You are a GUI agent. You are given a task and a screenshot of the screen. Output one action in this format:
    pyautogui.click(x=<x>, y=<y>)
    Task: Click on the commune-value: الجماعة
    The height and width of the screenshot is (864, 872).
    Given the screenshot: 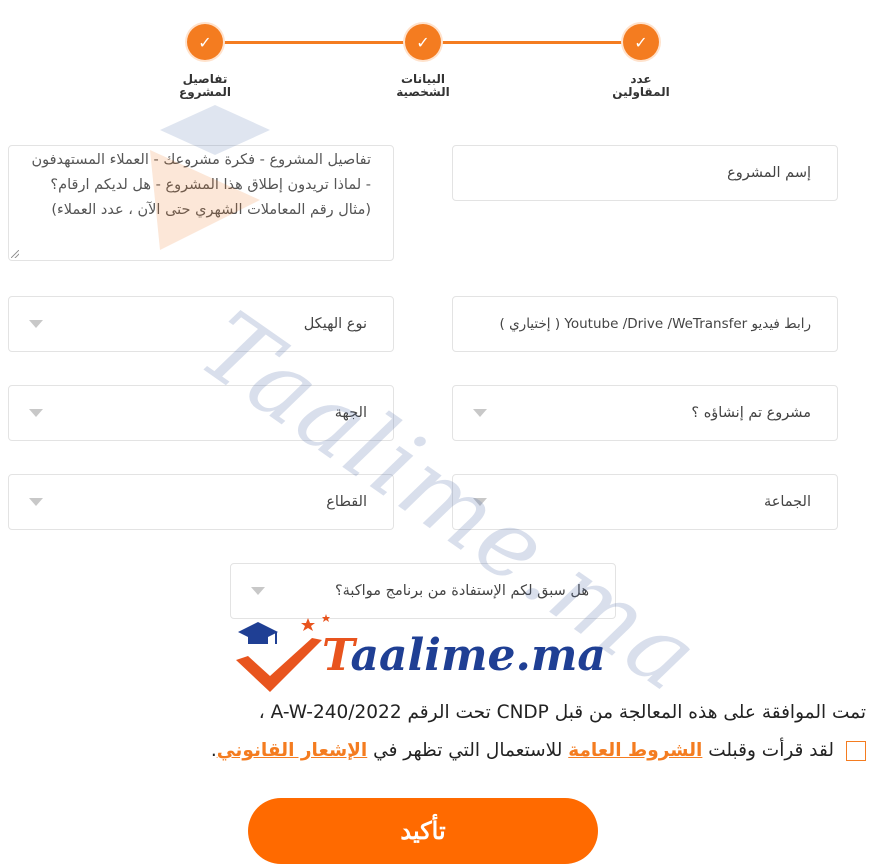 What is the action you would take?
    pyautogui.click(x=787, y=502)
    